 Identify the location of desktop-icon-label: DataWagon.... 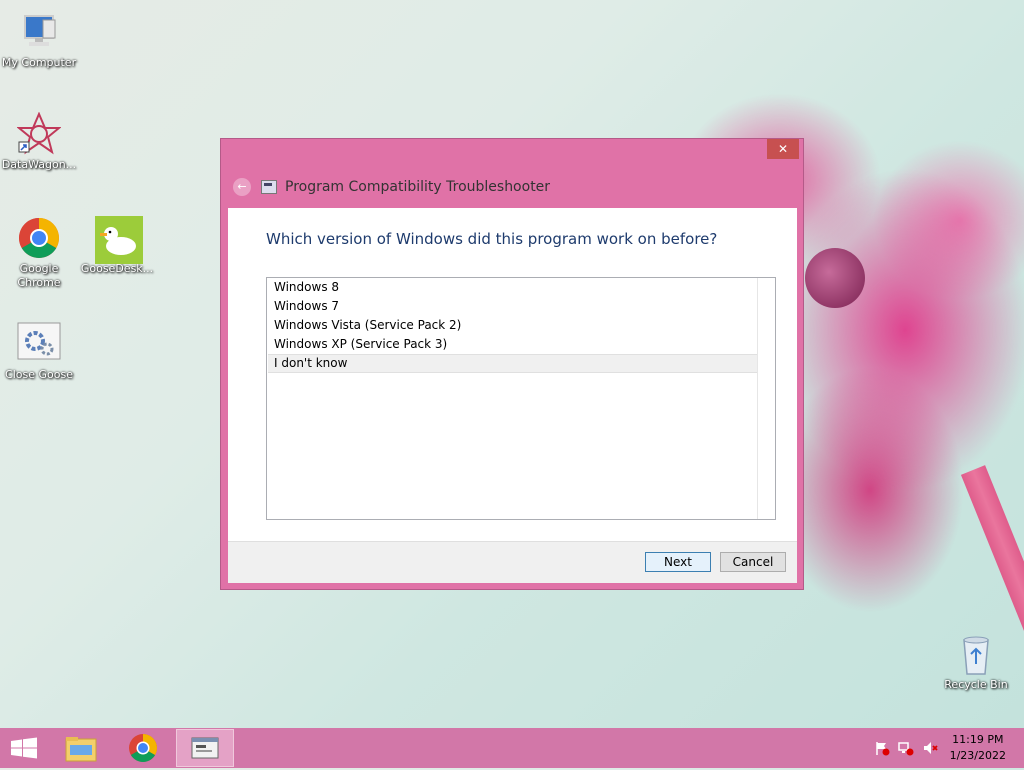
(39, 164).